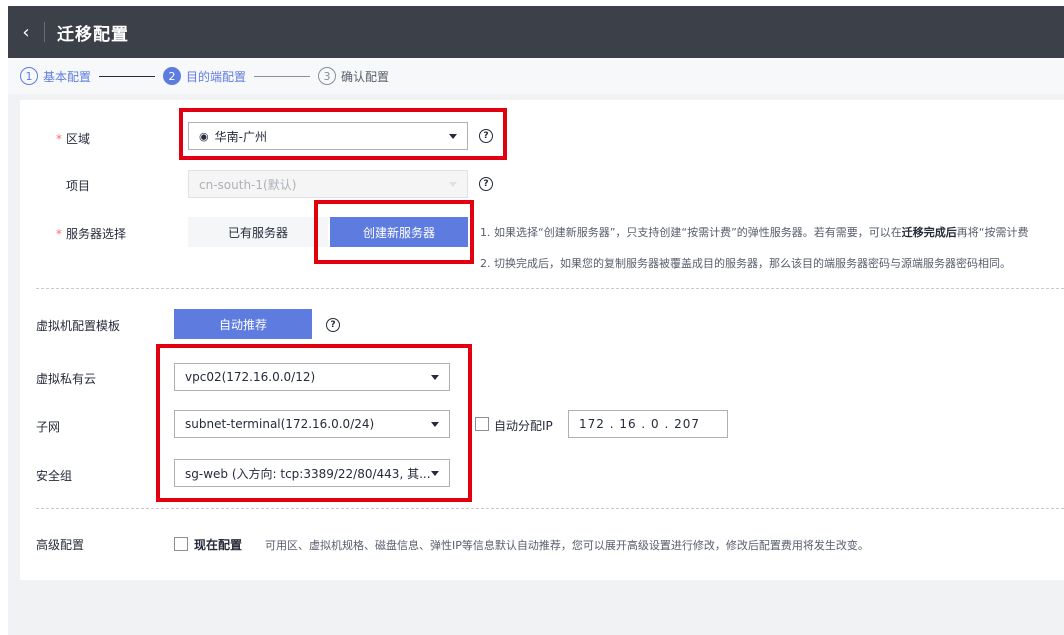  What do you see at coordinates (258, 232) in the screenshot?
I see `existing-server-button: 已有服务器` at bounding box center [258, 232].